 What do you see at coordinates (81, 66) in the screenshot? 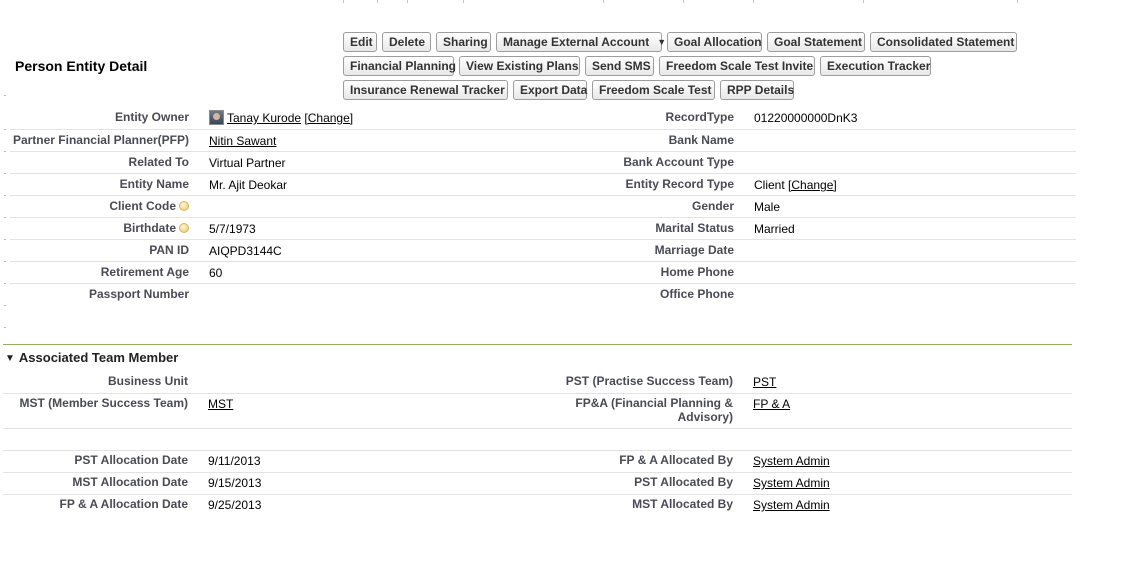
I see `page-title: Person Entity Detail` at bounding box center [81, 66].